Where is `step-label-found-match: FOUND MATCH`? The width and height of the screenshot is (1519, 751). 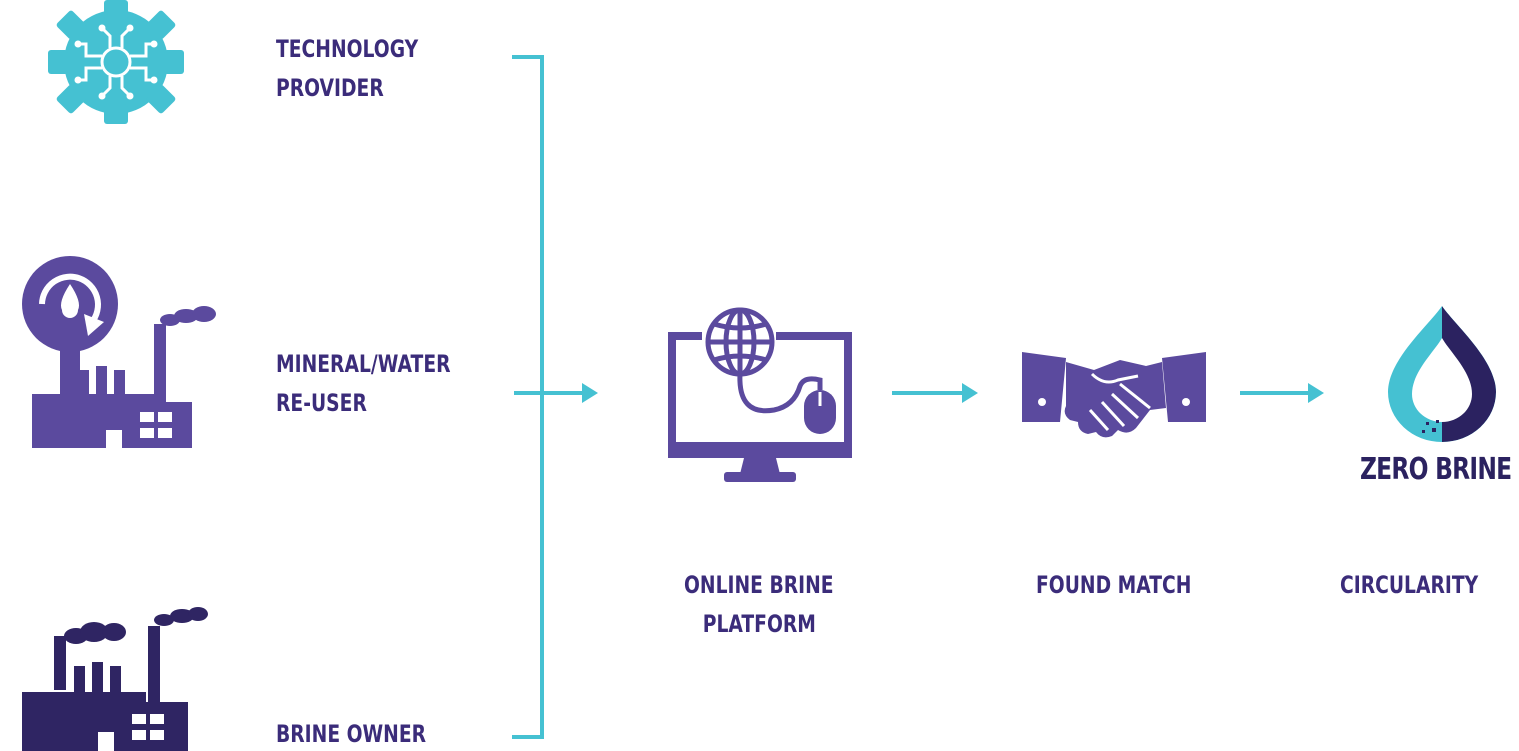 step-label-found-match: FOUND MATCH is located at coordinates (1114, 585).